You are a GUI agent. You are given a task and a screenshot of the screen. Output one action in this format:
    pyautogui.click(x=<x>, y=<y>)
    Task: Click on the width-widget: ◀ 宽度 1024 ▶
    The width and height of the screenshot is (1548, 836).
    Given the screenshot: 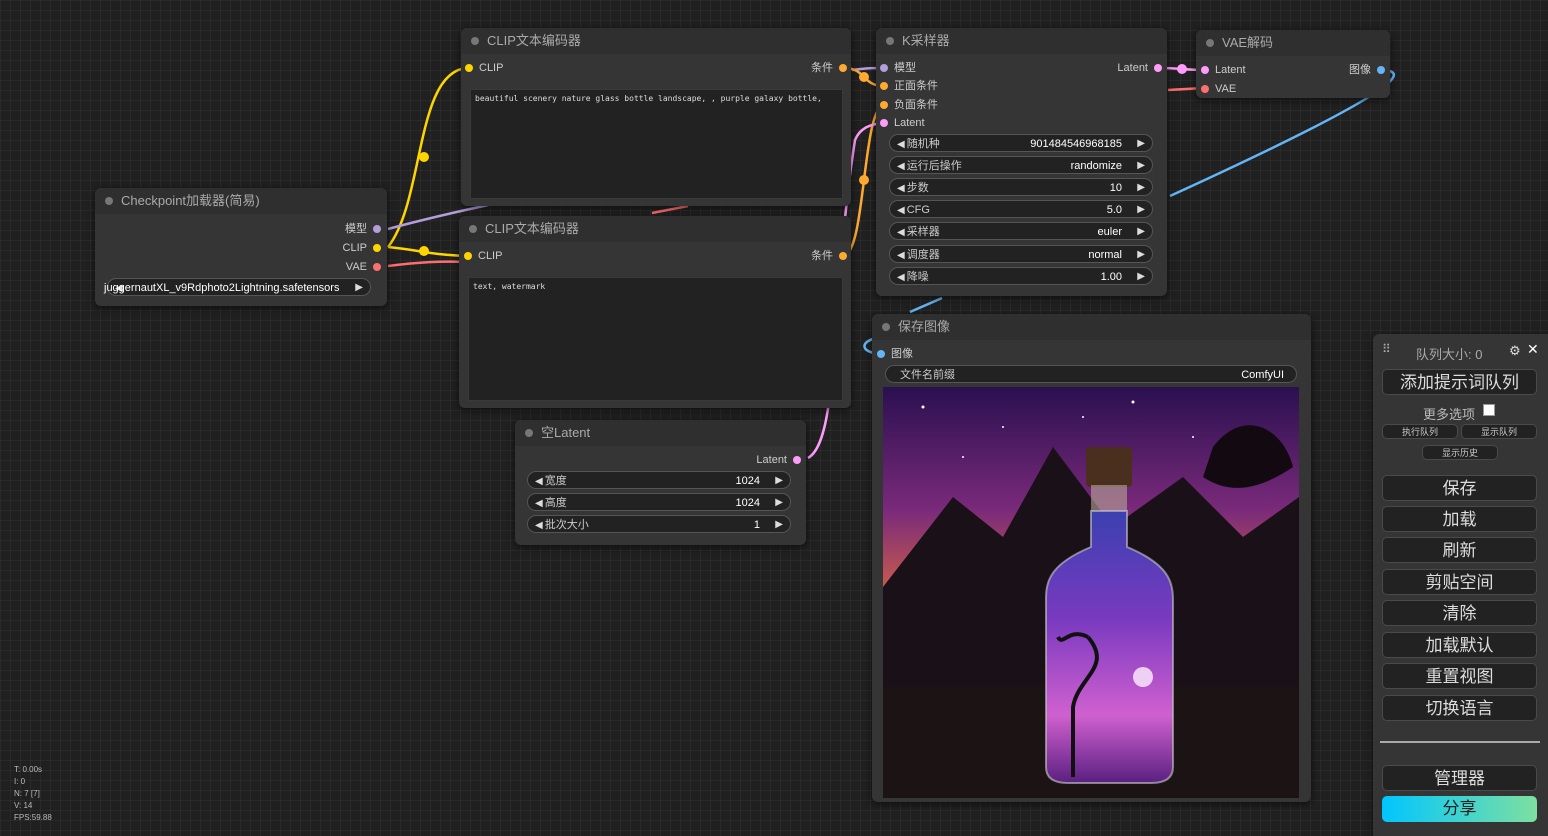 What is the action you would take?
    pyautogui.click(x=659, y=480)
    